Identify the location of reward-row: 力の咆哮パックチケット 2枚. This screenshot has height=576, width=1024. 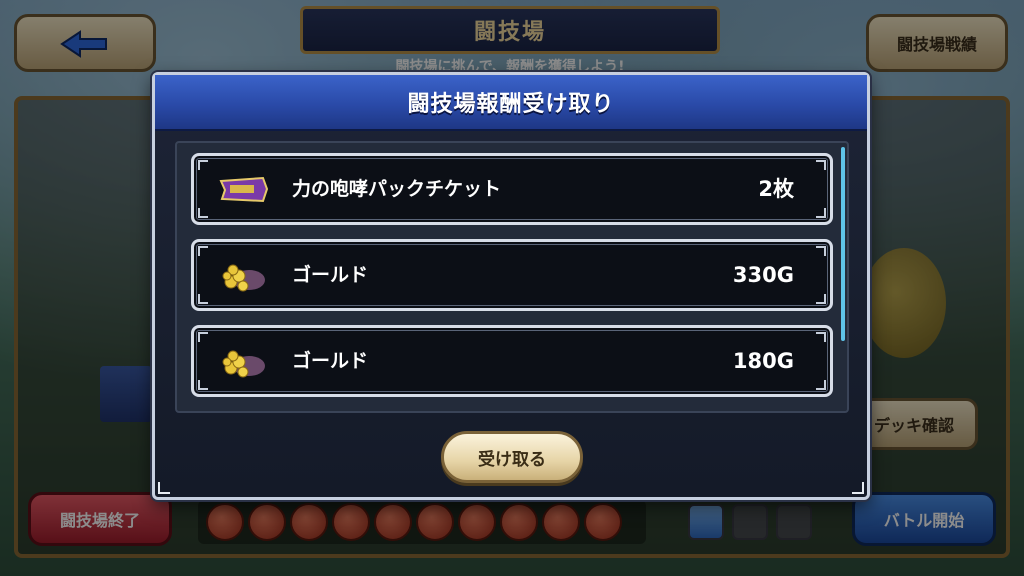
(512, 189).